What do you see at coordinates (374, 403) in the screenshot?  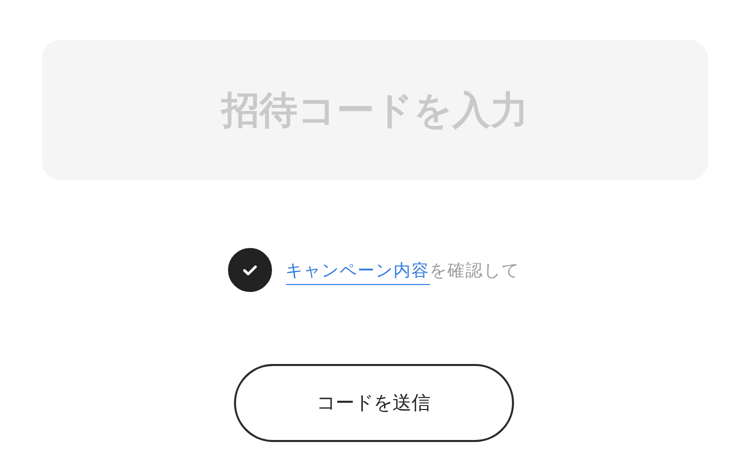 I see `submit-button: コードを送信` at bounding box center [374, 403].